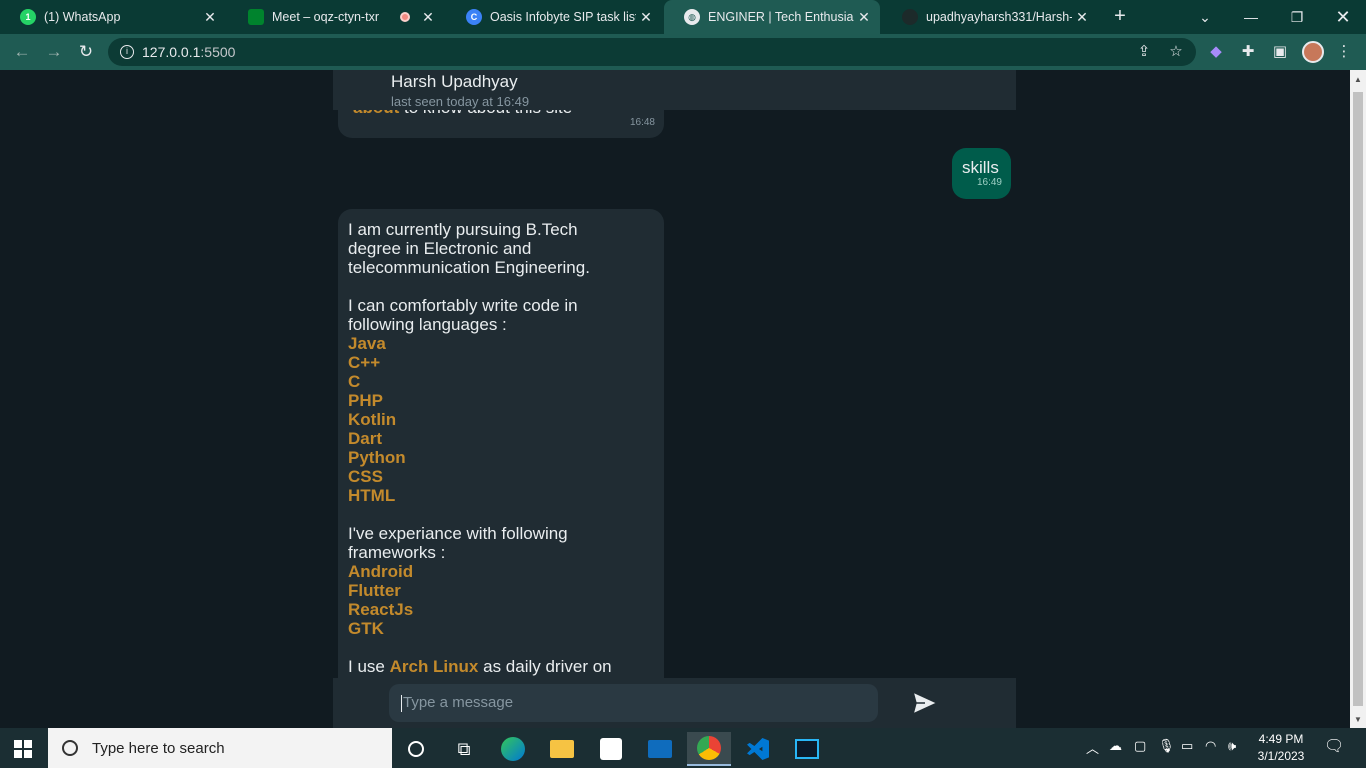 This screenshot has height=768, width=1366. Describe the element at coordinates (563, 17) in the screenshot. I see `tab-title: Oasis Infobyte SIP task list - P` at that location.